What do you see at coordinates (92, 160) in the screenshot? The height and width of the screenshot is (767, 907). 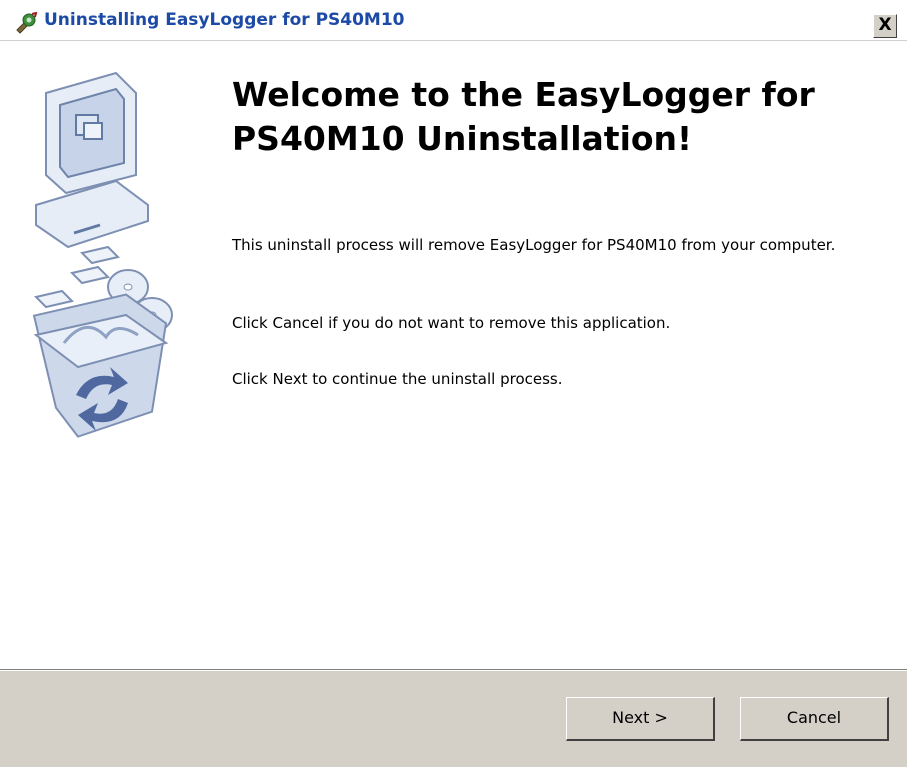 I see `computer-icon` at bounding box center [92, 160].